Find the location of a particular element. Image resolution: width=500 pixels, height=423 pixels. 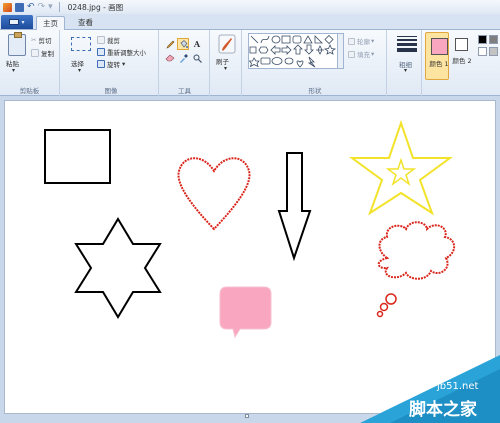

resize-handle-bottom is located at coordinates (247, 416).